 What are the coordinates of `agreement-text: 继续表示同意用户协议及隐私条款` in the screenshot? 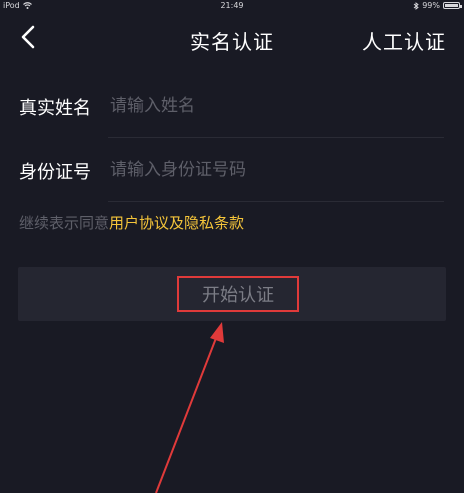 It's located at (131, 222).